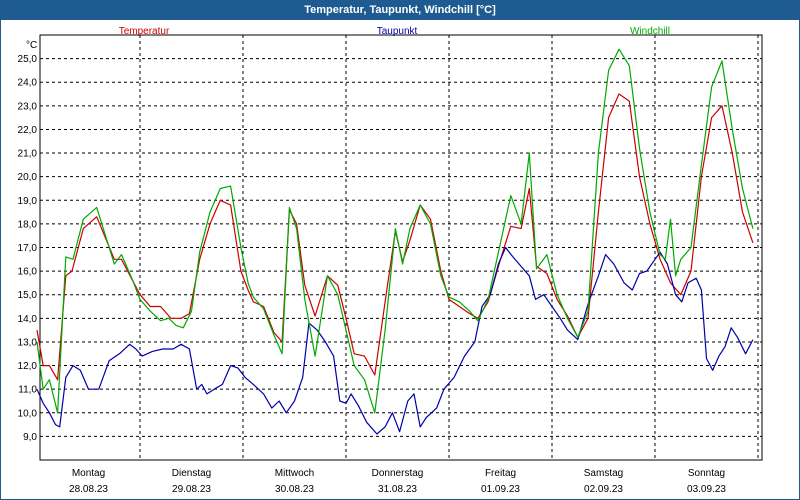 This screenshot has height=500, width=800. Describe the element at coordinates (28, 342) in the screenshot. I see `y-tick-label: 13,0` at that location.